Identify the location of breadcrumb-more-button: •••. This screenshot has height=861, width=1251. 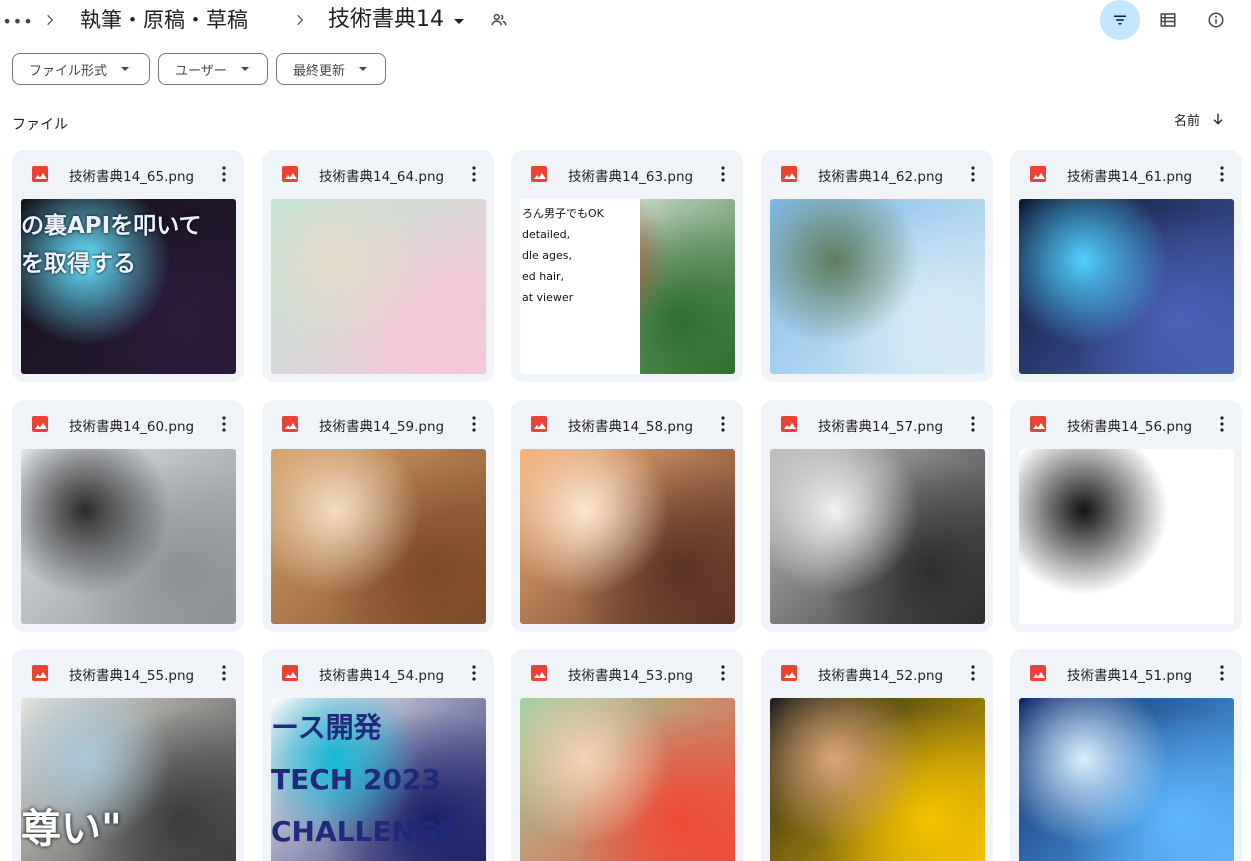
(17, 21).